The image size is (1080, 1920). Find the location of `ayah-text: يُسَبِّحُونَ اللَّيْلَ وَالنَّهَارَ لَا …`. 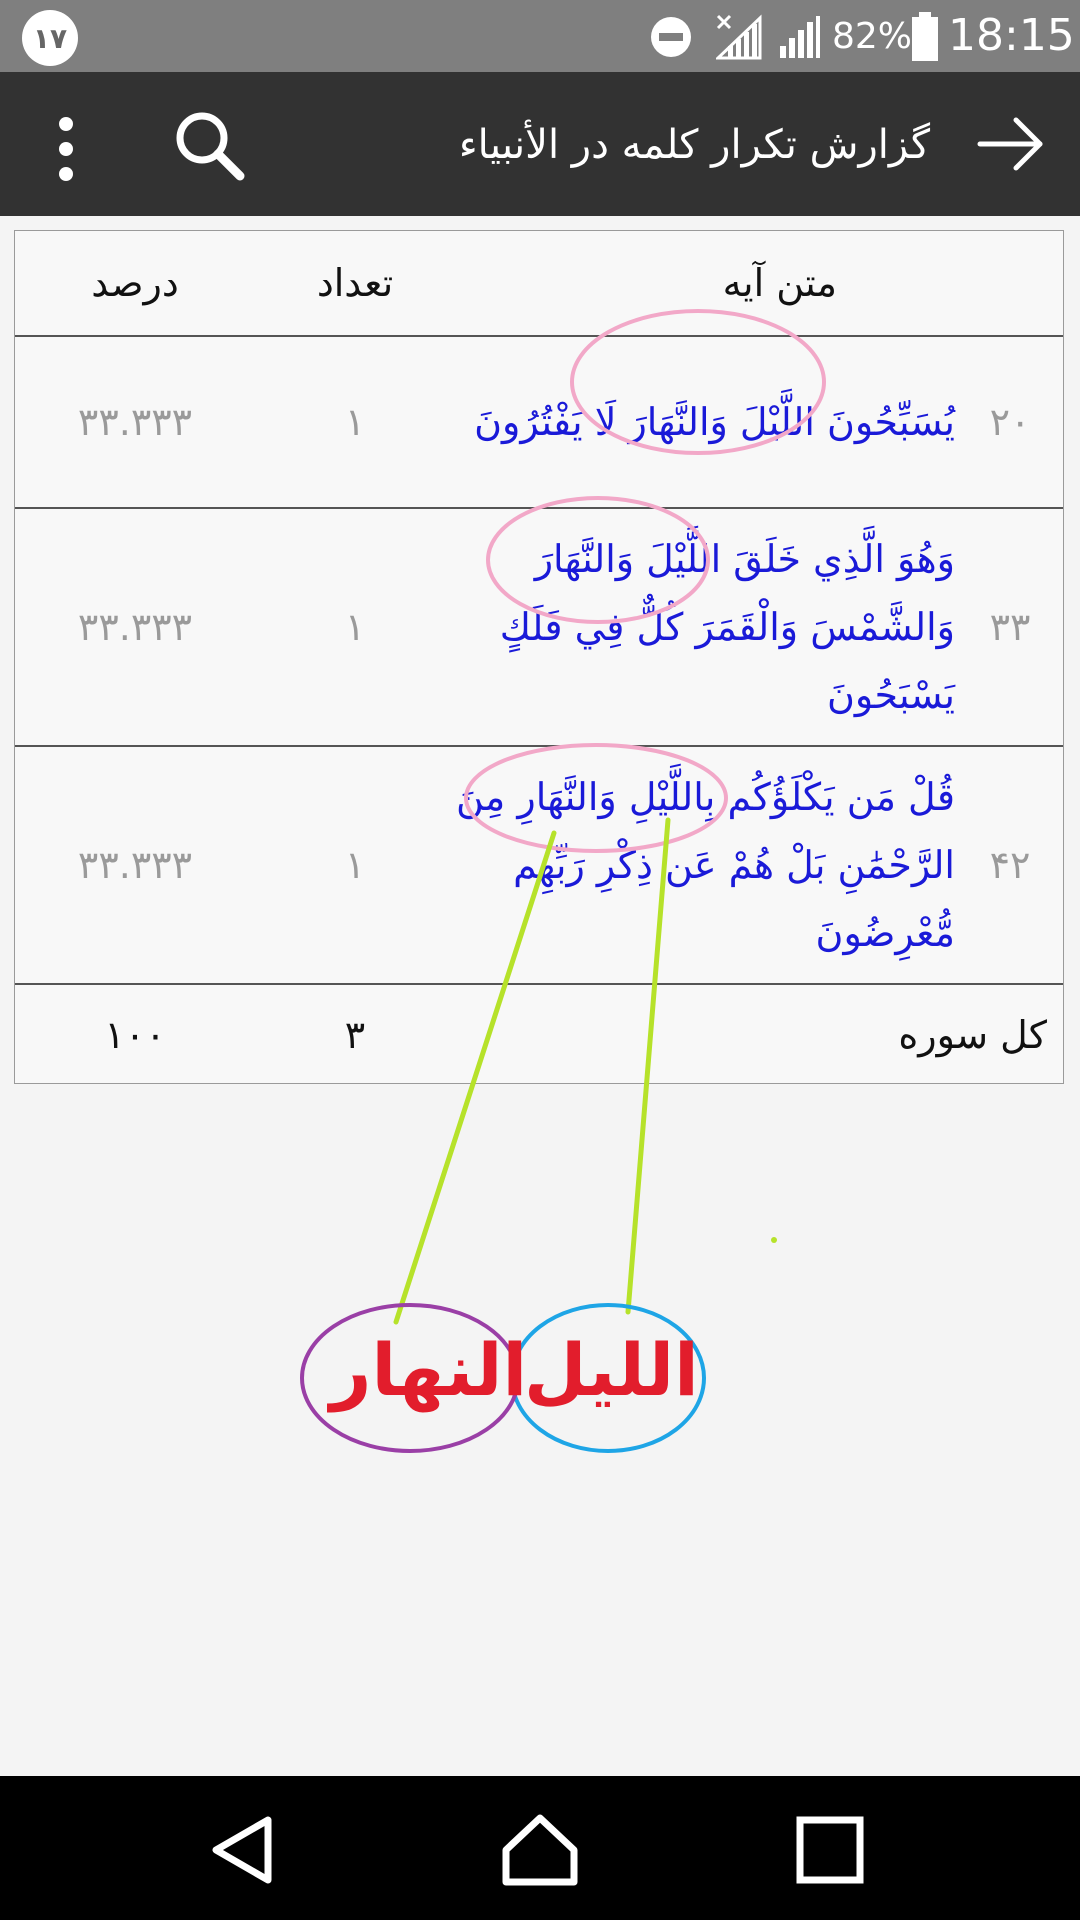

ayah-text: يُسَبِّحُونَ اللَّيْلَ وَالنَّهَارَ لَا … is located at coordinates (714, 422).